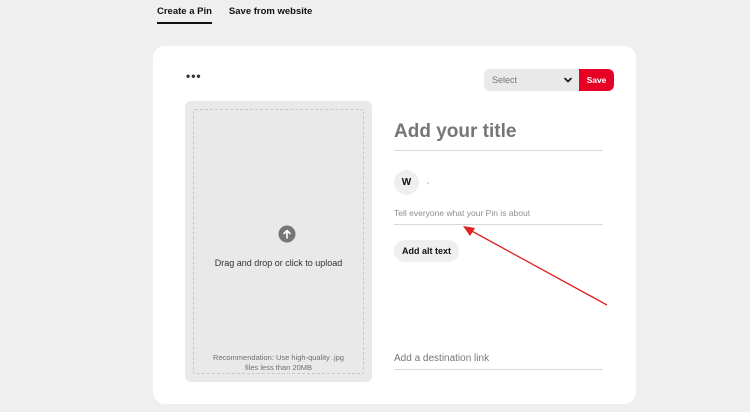  I want to click on avatar: W, so click(406, 182).